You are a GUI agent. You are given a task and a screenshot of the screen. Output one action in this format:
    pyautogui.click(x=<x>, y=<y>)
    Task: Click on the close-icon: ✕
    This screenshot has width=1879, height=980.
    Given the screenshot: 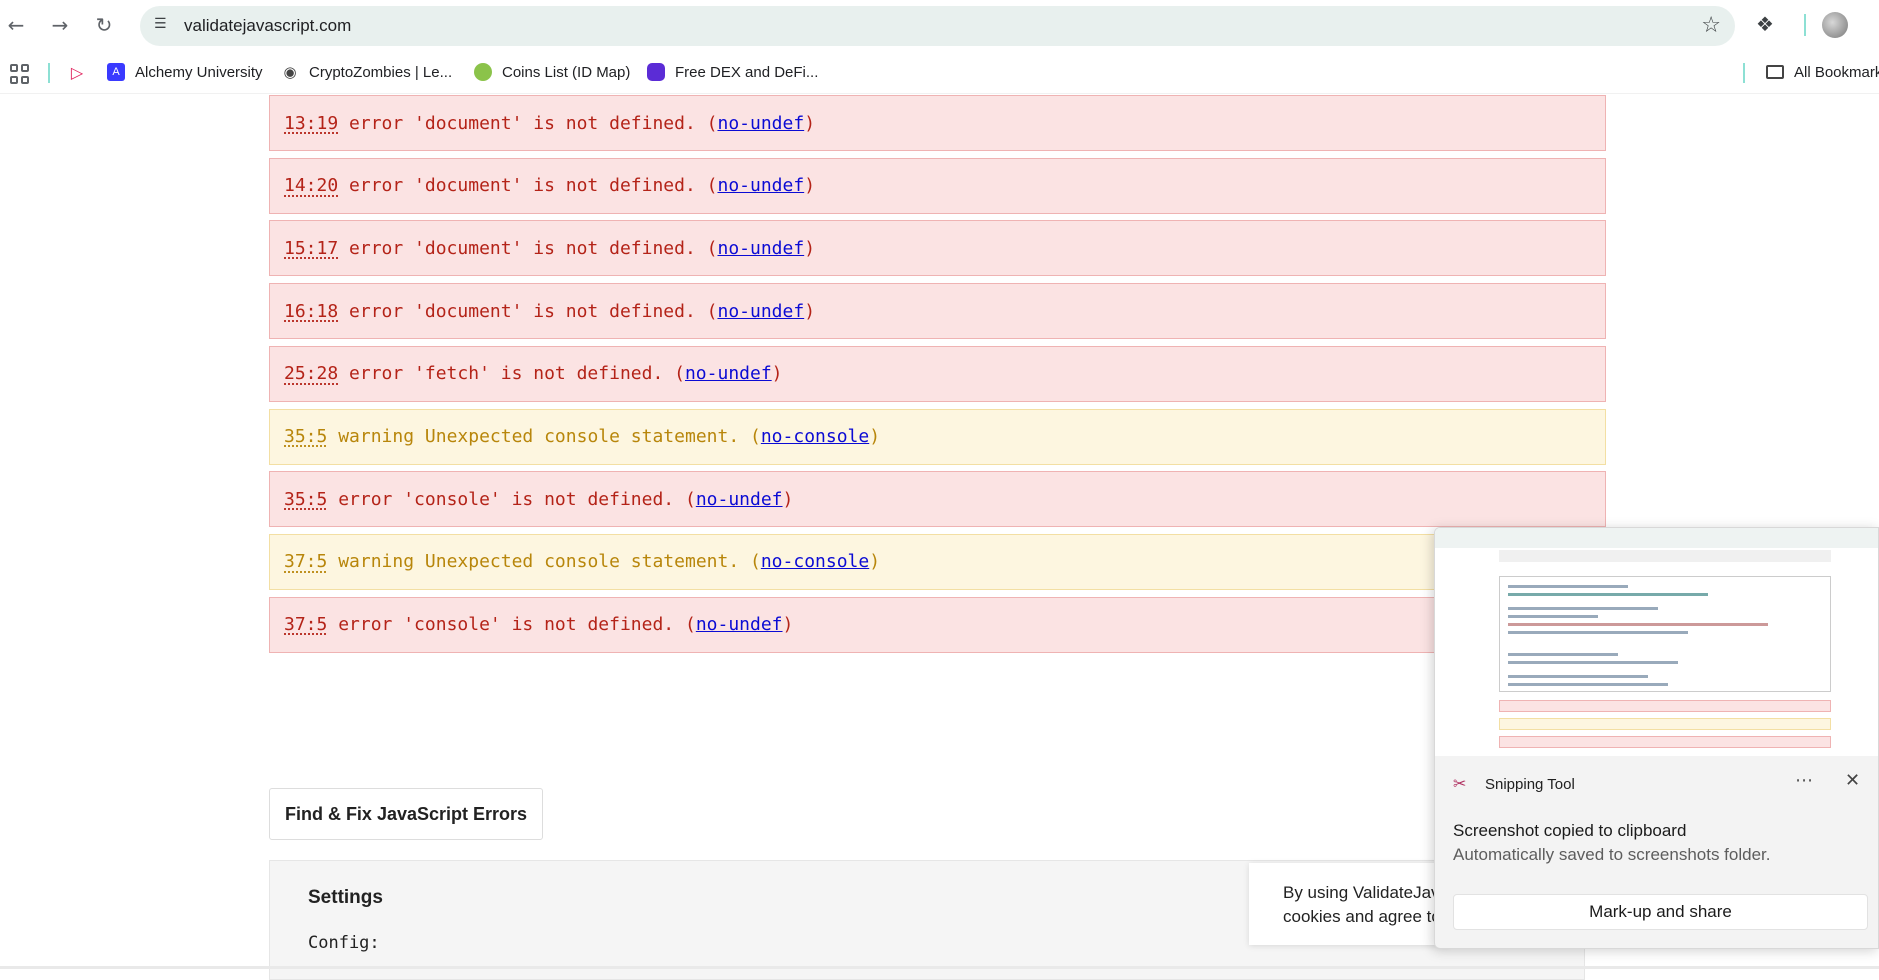 What is the action you would take?
    pyautogui.click(x=1852, y=780)
    